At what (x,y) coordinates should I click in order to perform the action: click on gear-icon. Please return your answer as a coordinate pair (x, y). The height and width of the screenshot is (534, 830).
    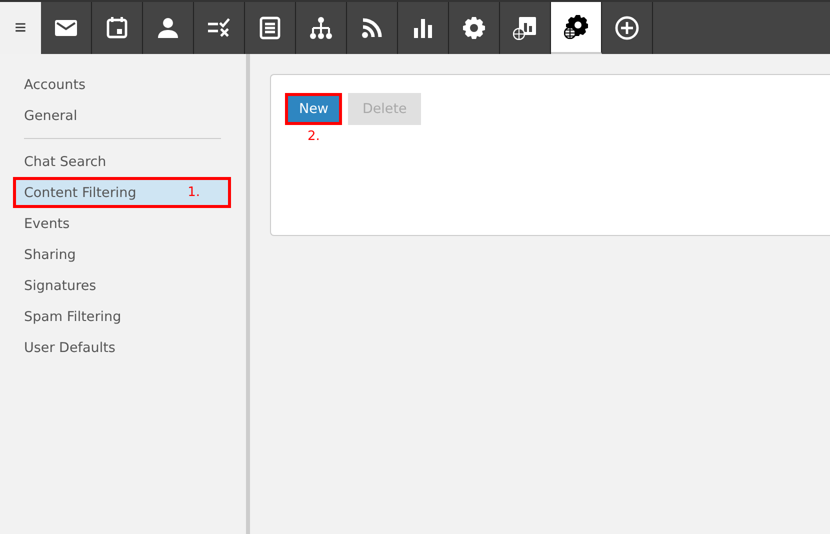
    Looking at the image, I should click on (474, 28).